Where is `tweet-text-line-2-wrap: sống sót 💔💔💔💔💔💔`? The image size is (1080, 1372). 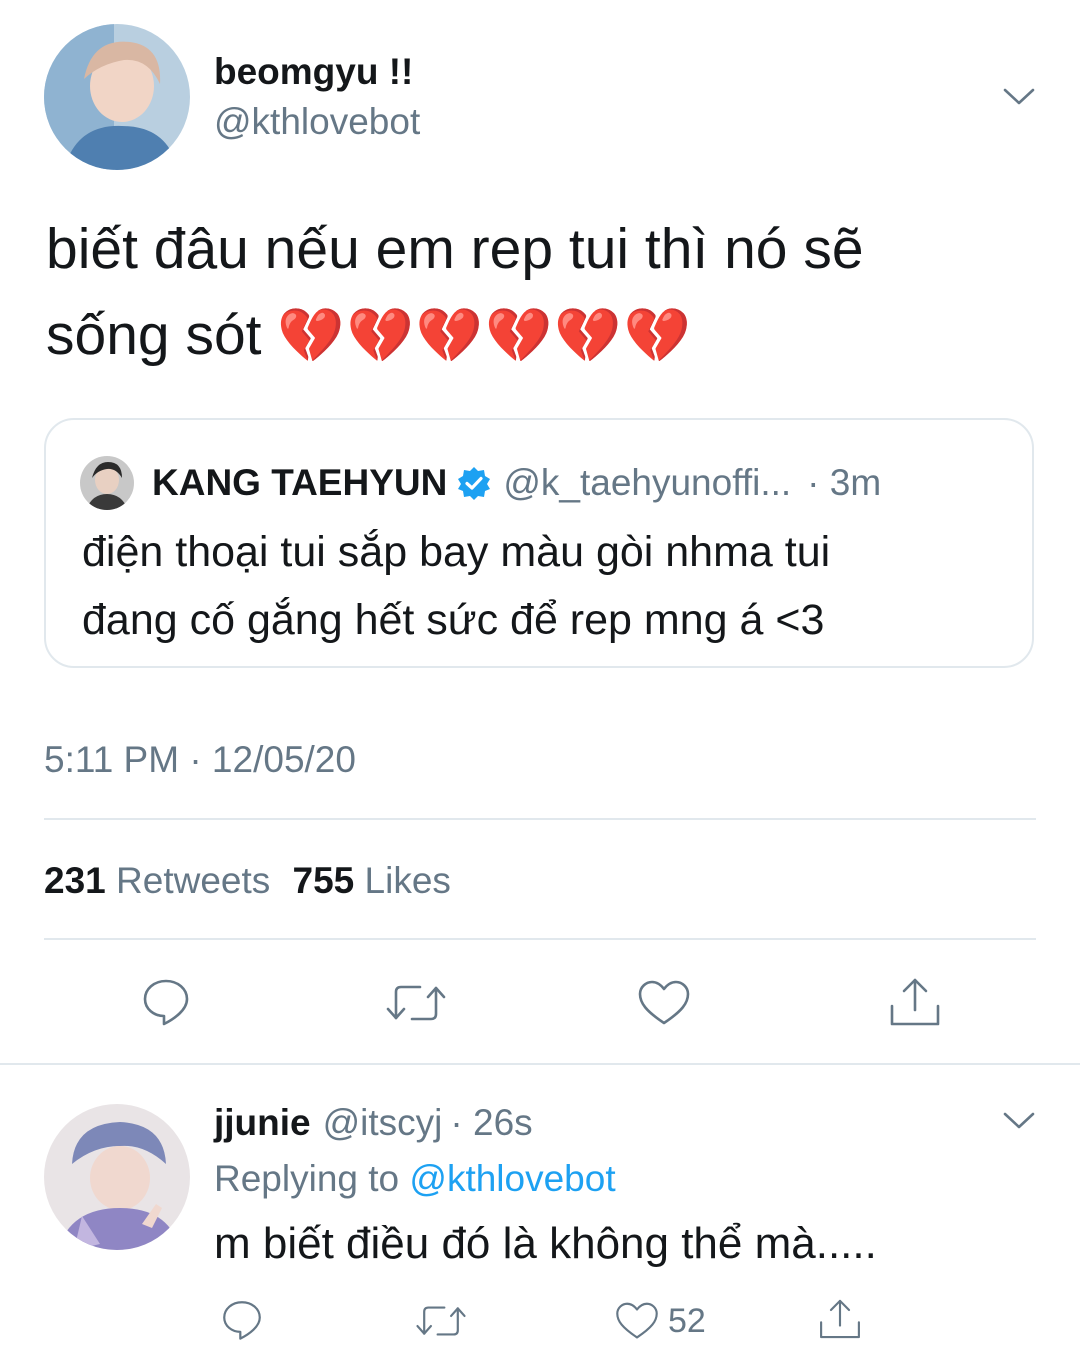
tweet-text-line-2-wrap: sống sót 💔💔💔💔💔💔 is located at coordinates (369, 335).